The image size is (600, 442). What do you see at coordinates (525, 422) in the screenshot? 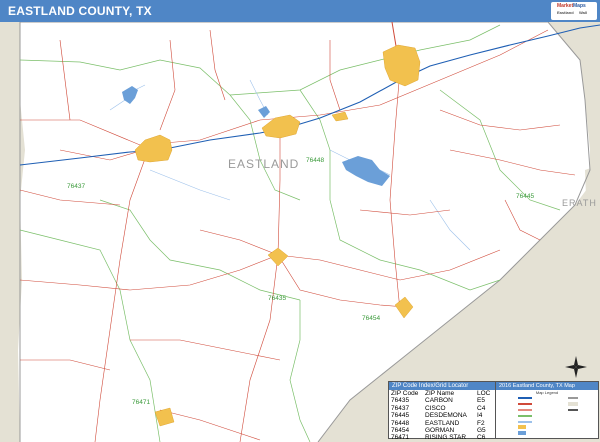
I see `legend-swatch-stream` at bounding box center [525, 422].